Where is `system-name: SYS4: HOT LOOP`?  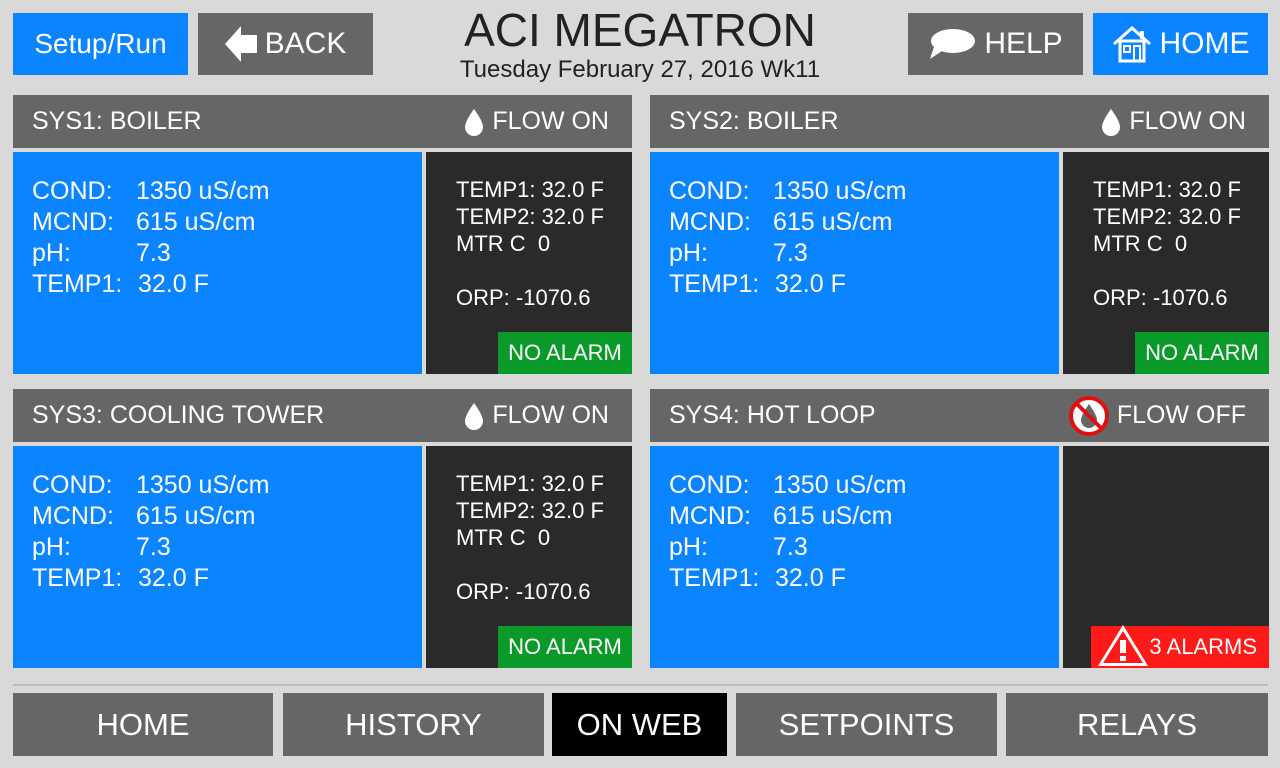
system-name: SYS4: HOT LOOP is located at coordinates (772, 415).